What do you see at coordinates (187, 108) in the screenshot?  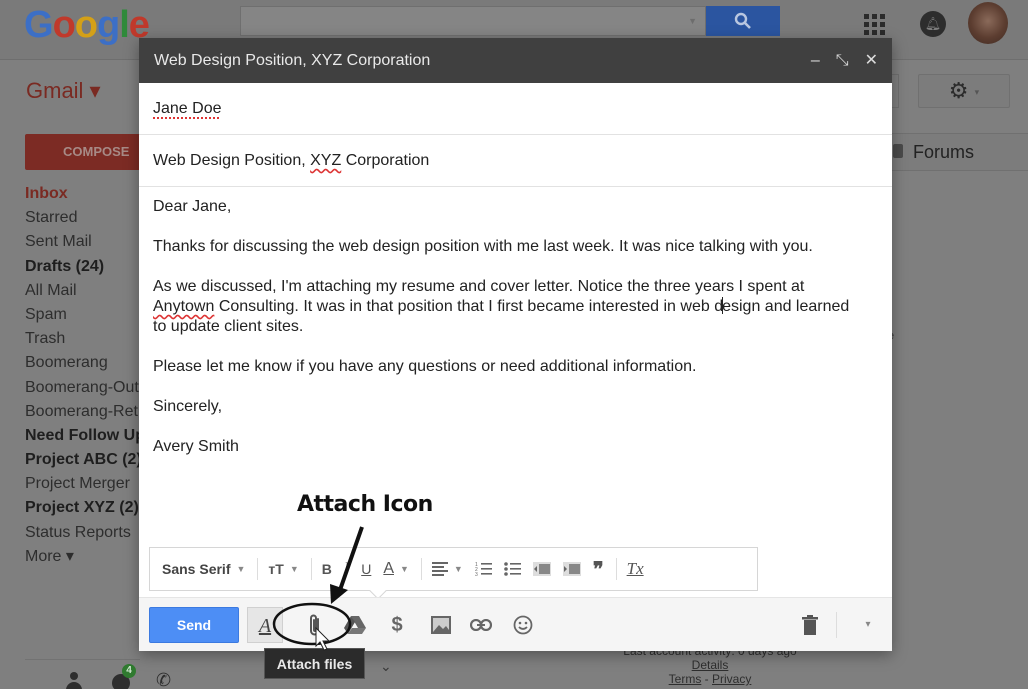 I see `recipient-chip: Jane Doe` at bounding box center [187, 108].